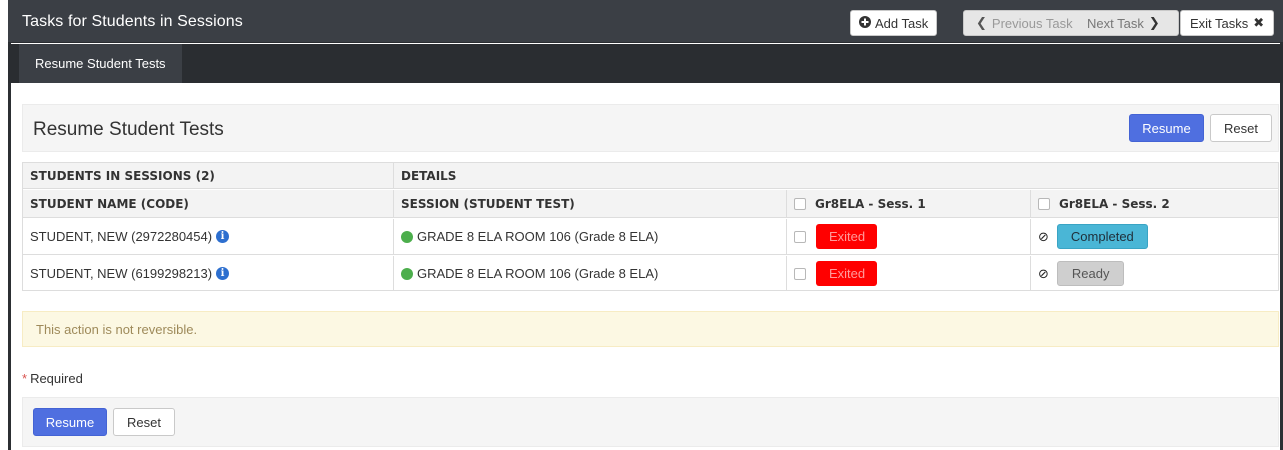 Image resolution: width=1283 pixels, height=450 pixels. Describe the element at coordinates (121, 236) in the screenshot. I see `student-name: STUDENT, NEW (2972280454)` at that location.